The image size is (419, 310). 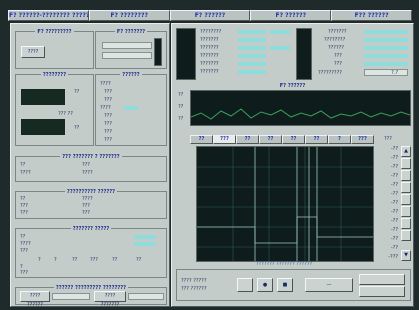 What do you see at coordinates (336, 48) in the screenshot?
I see `meas2-label-2: ??????` at bounding box center [336, 48].